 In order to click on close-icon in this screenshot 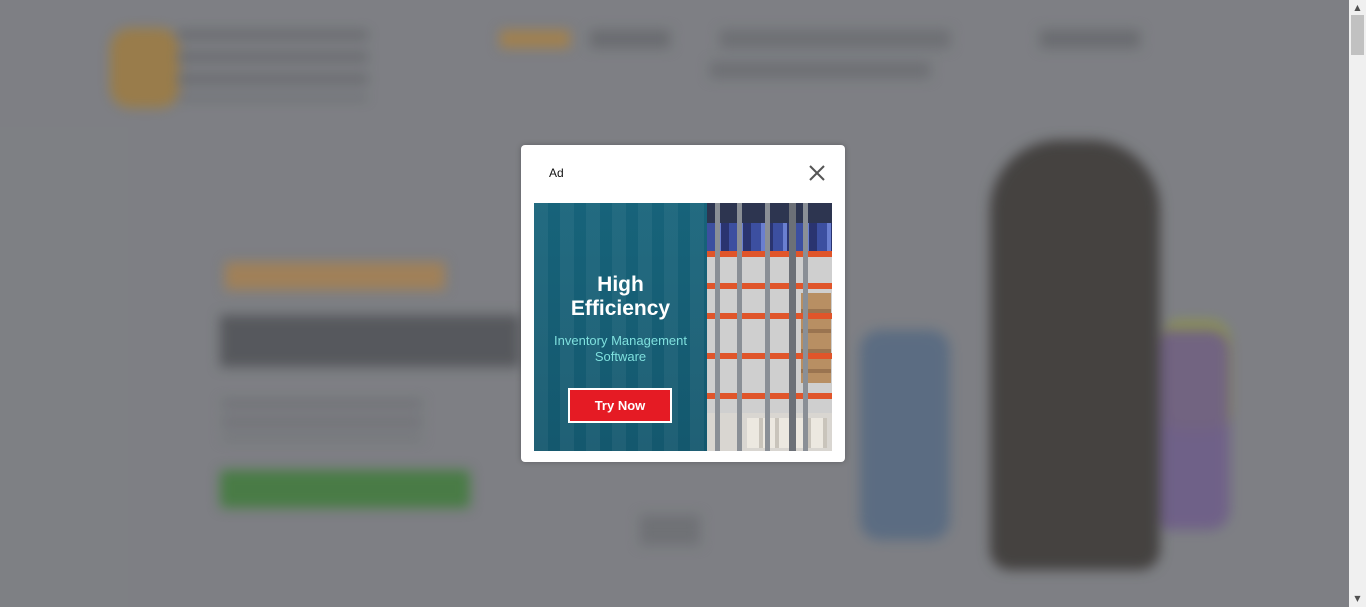, I will do `click(817, 173)`.